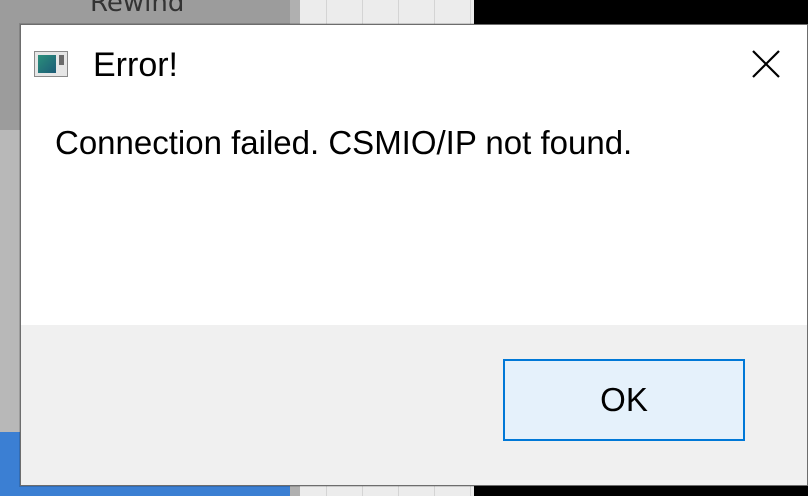 The image size is (808, 496). I want to click on app-window-icon, so click(51, 64).